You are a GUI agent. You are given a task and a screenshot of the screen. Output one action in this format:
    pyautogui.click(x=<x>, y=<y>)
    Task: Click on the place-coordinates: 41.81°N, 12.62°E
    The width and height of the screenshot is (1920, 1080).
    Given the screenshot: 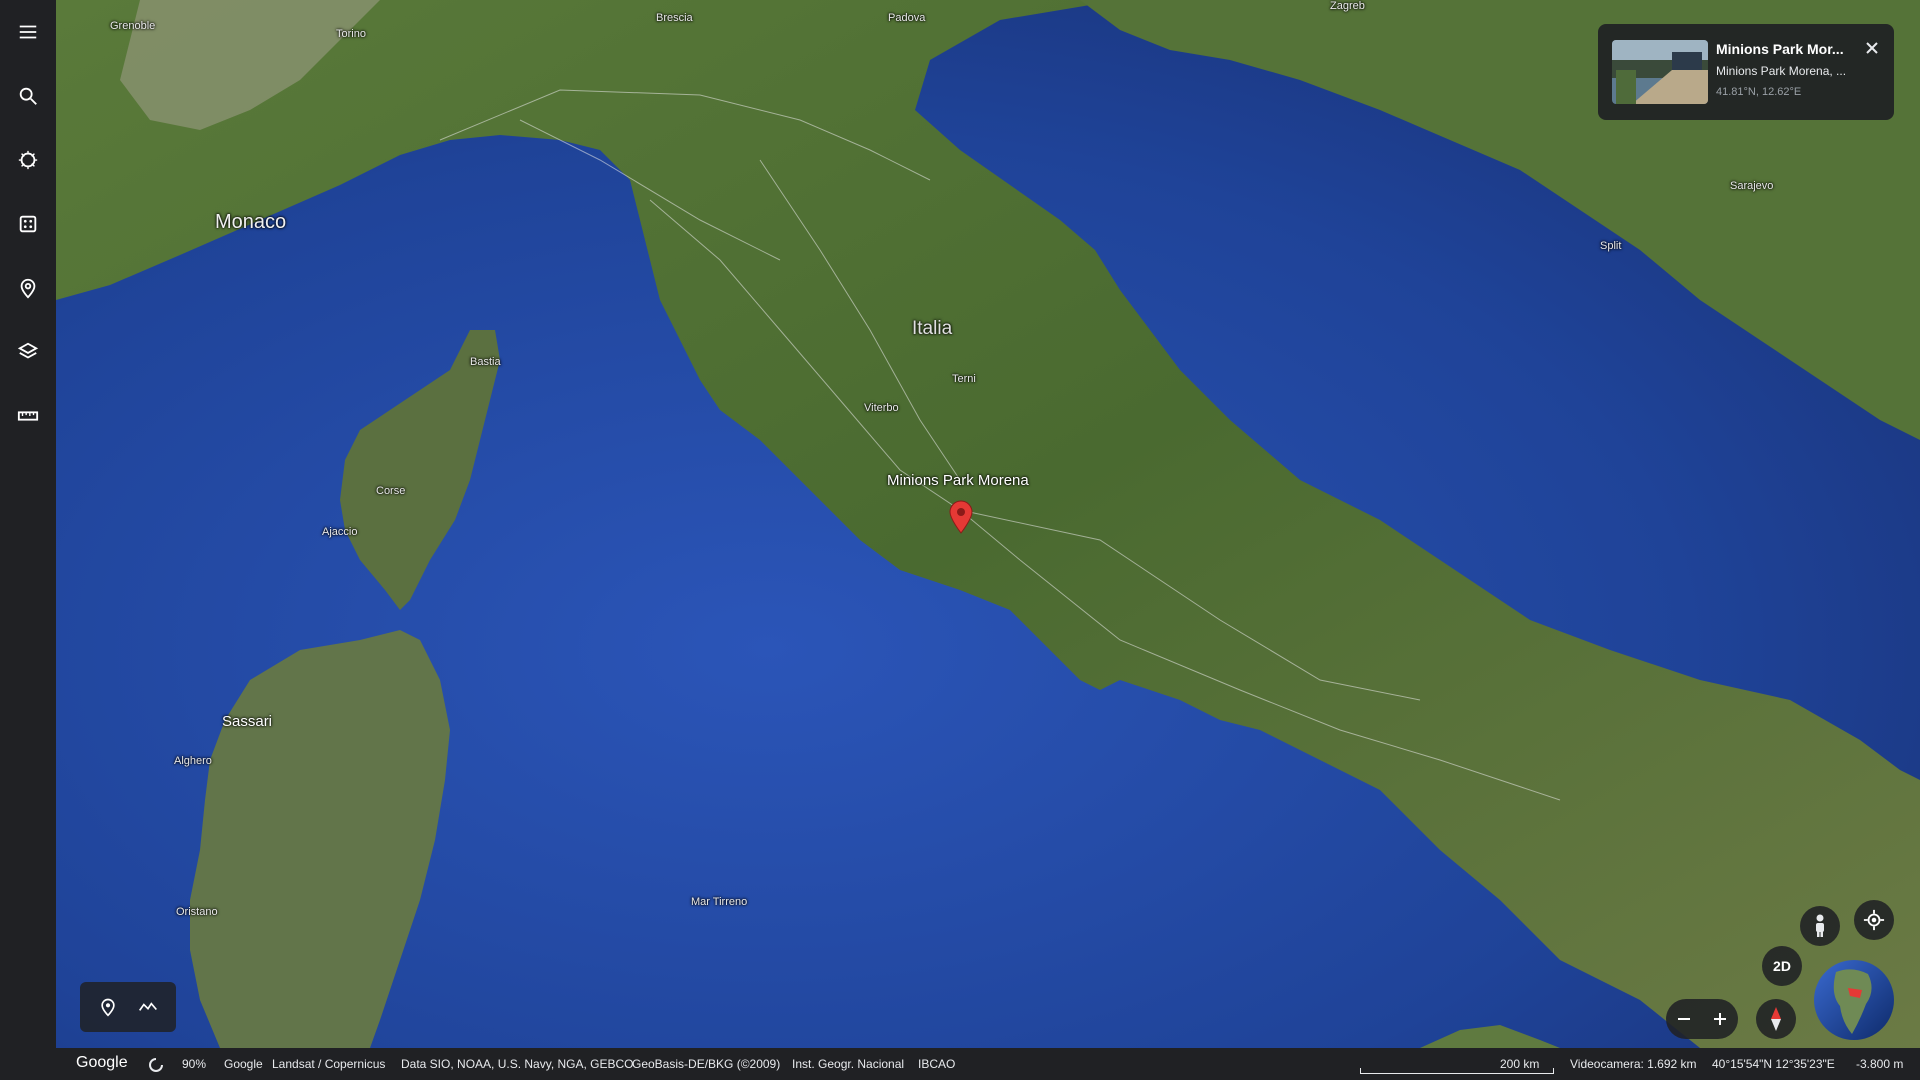 What is the action you would take?
    pyautogui.click(x=1759, y=92)
    